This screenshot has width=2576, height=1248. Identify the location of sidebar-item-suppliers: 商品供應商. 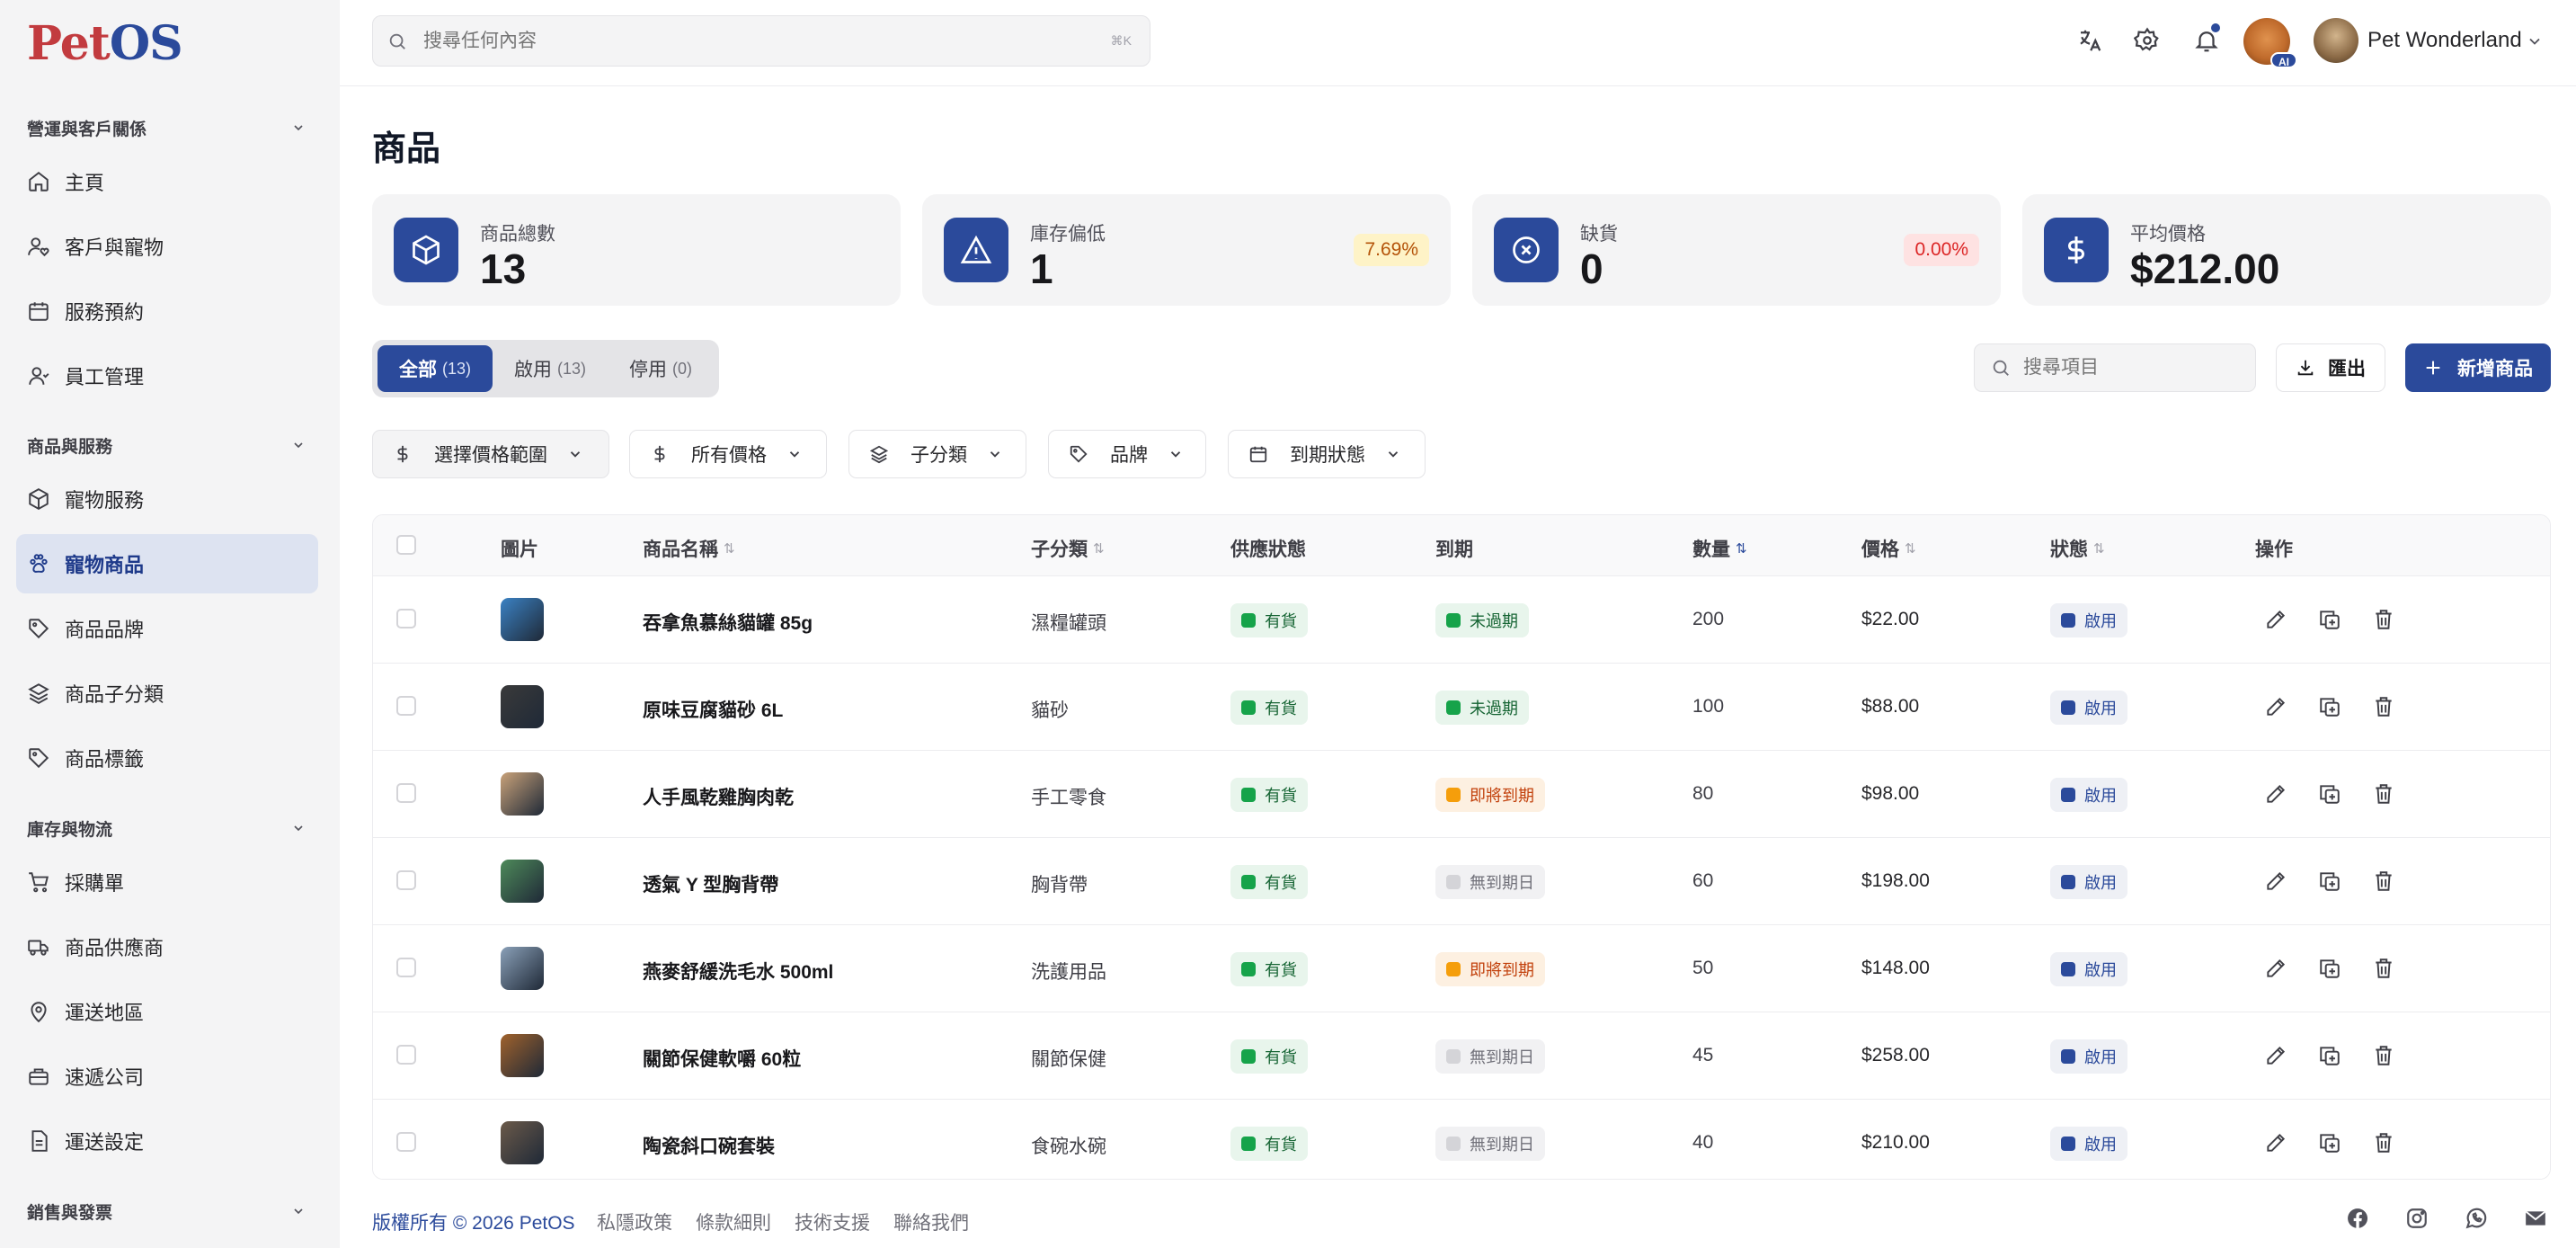
(167, 947).